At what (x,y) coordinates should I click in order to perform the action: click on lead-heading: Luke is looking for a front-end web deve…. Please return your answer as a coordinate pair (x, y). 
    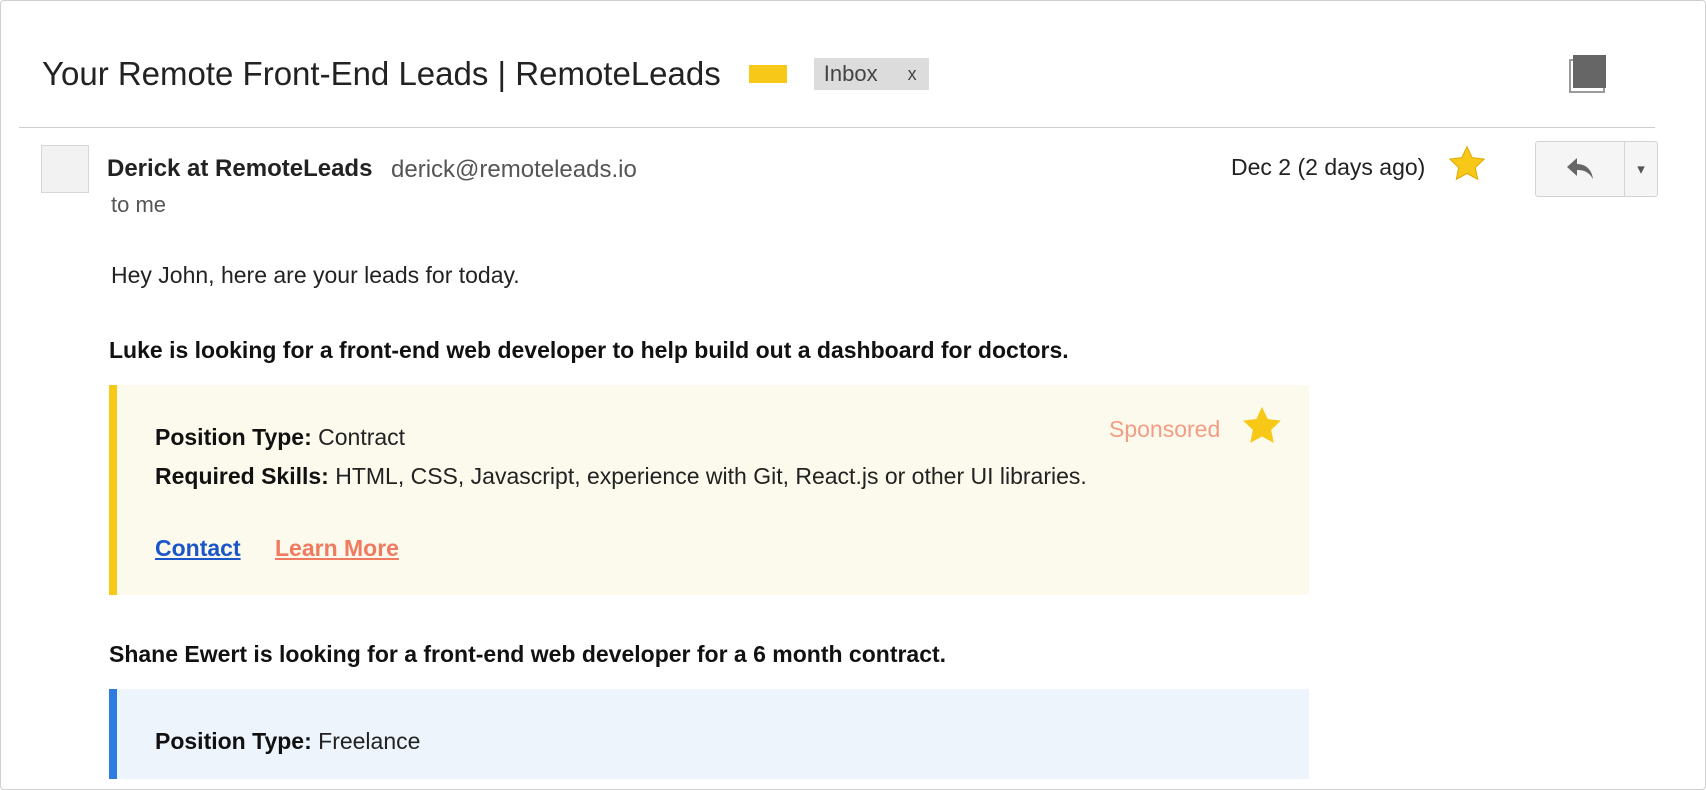
    Looking at the image, I should click on (589, 350).